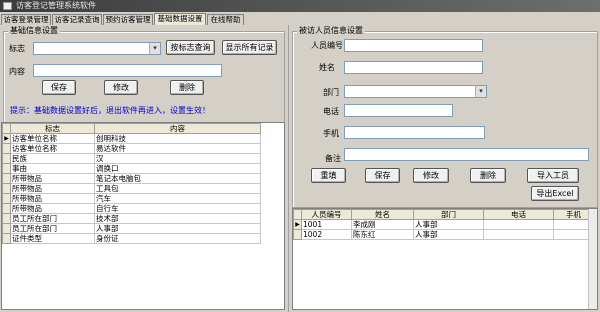 The width and height of the screenshot is (600, 312). What do you see at coordinates (431, 175) in the screenshot?
I see `visitee-modify-button: 修改` at bounding box center [431, 175].